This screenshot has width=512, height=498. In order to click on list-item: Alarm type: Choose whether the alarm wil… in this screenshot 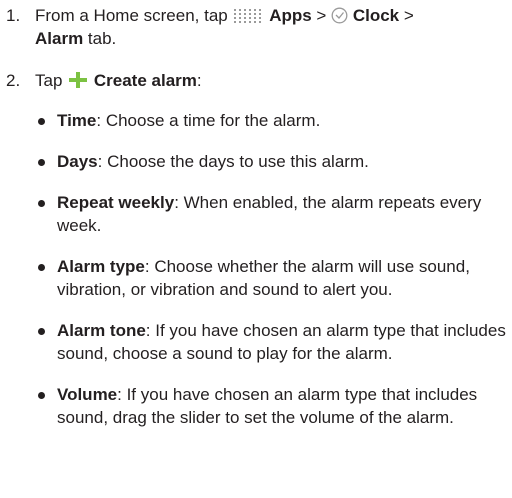, I will do `click(272, 278)`.